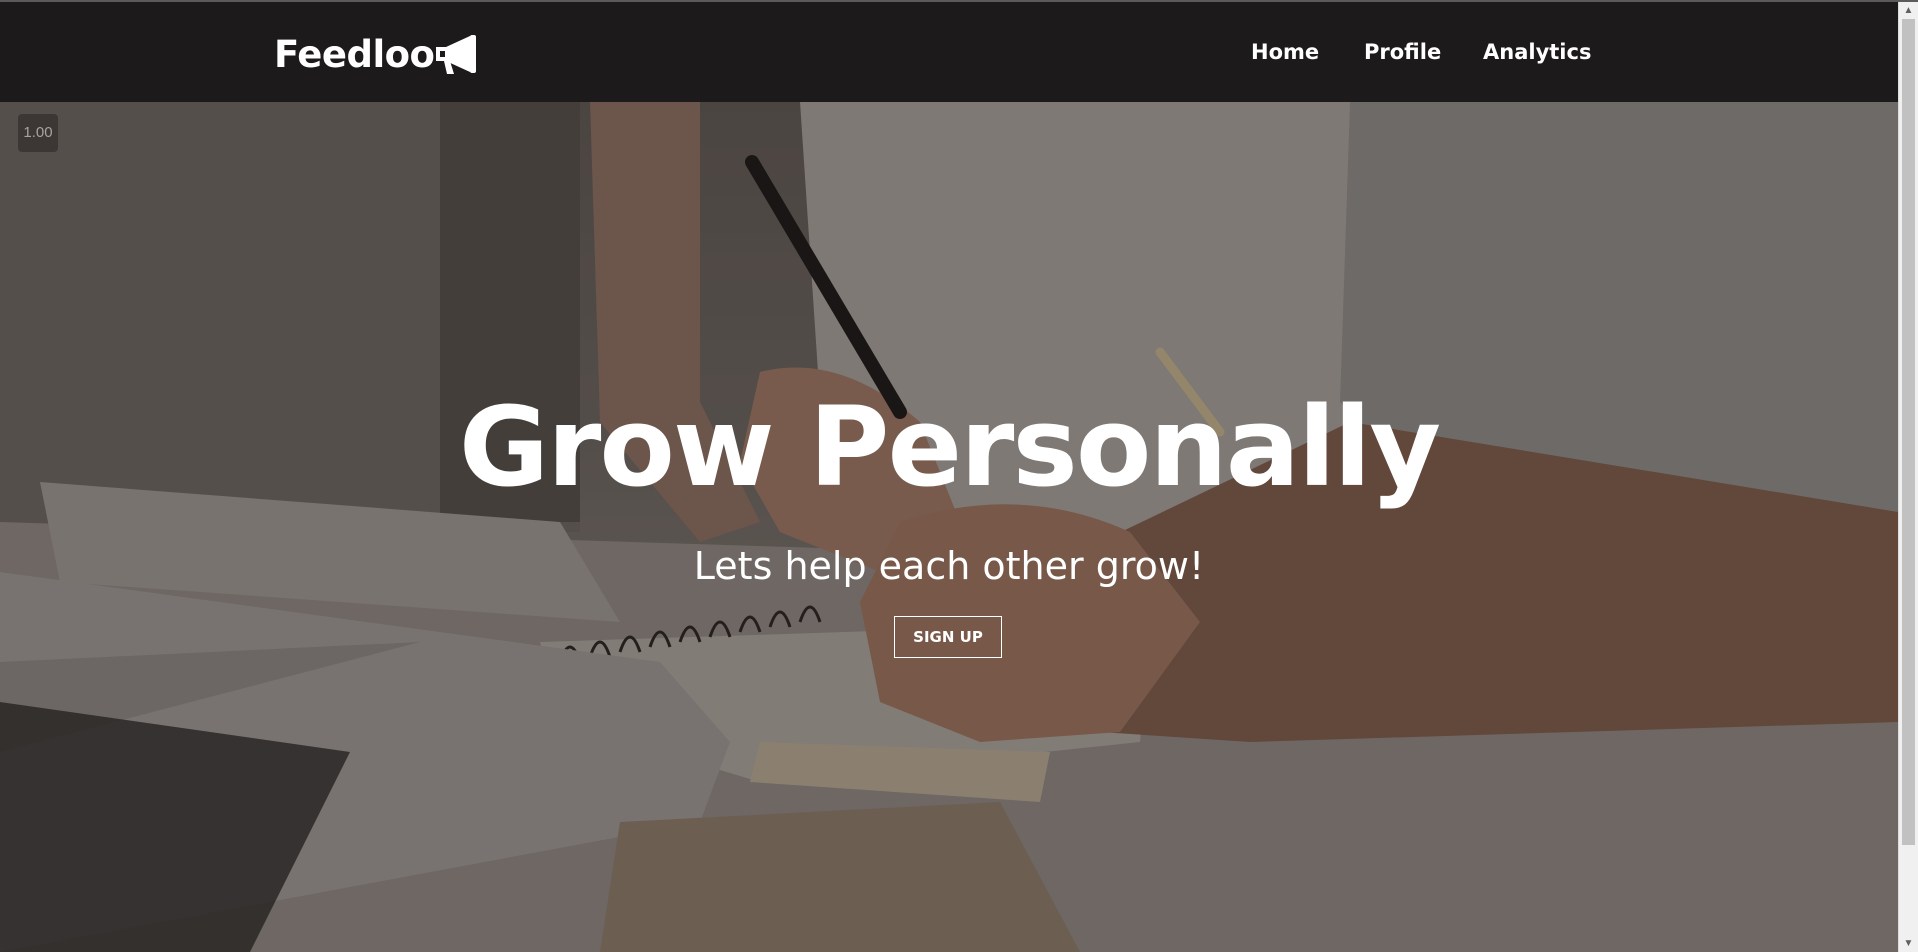  What do you see at coordinates (1285, 52) in the screenshot?
I see `nav-home: Home` at bounding box center [1285, 52].